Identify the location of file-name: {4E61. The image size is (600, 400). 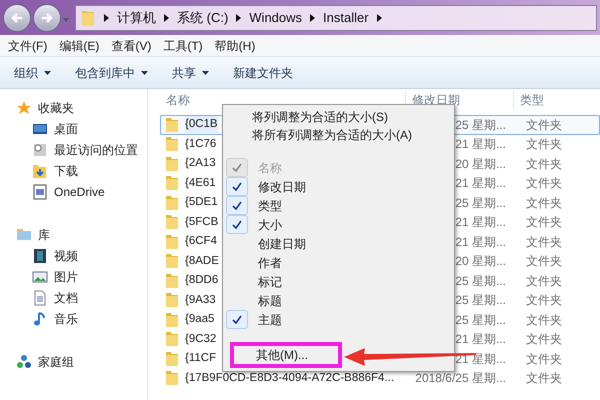
(200, 183).